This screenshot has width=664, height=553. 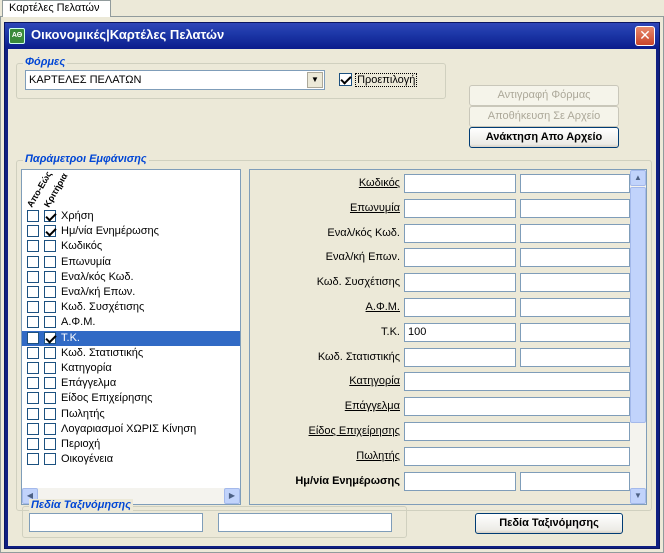 What do you see at coordinates (131, 216) in the screenshot?
I see `list-item: Χρήση` at bounding box center [131, 216].